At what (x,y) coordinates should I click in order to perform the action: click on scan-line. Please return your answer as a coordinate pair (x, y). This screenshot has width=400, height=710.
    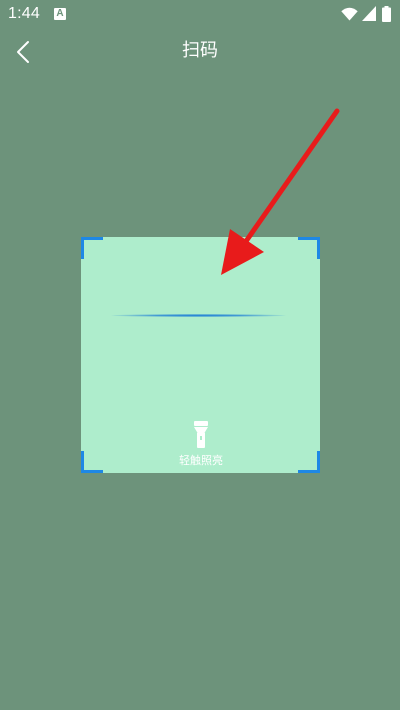
    Looking at the image, I should click on (198, 315).